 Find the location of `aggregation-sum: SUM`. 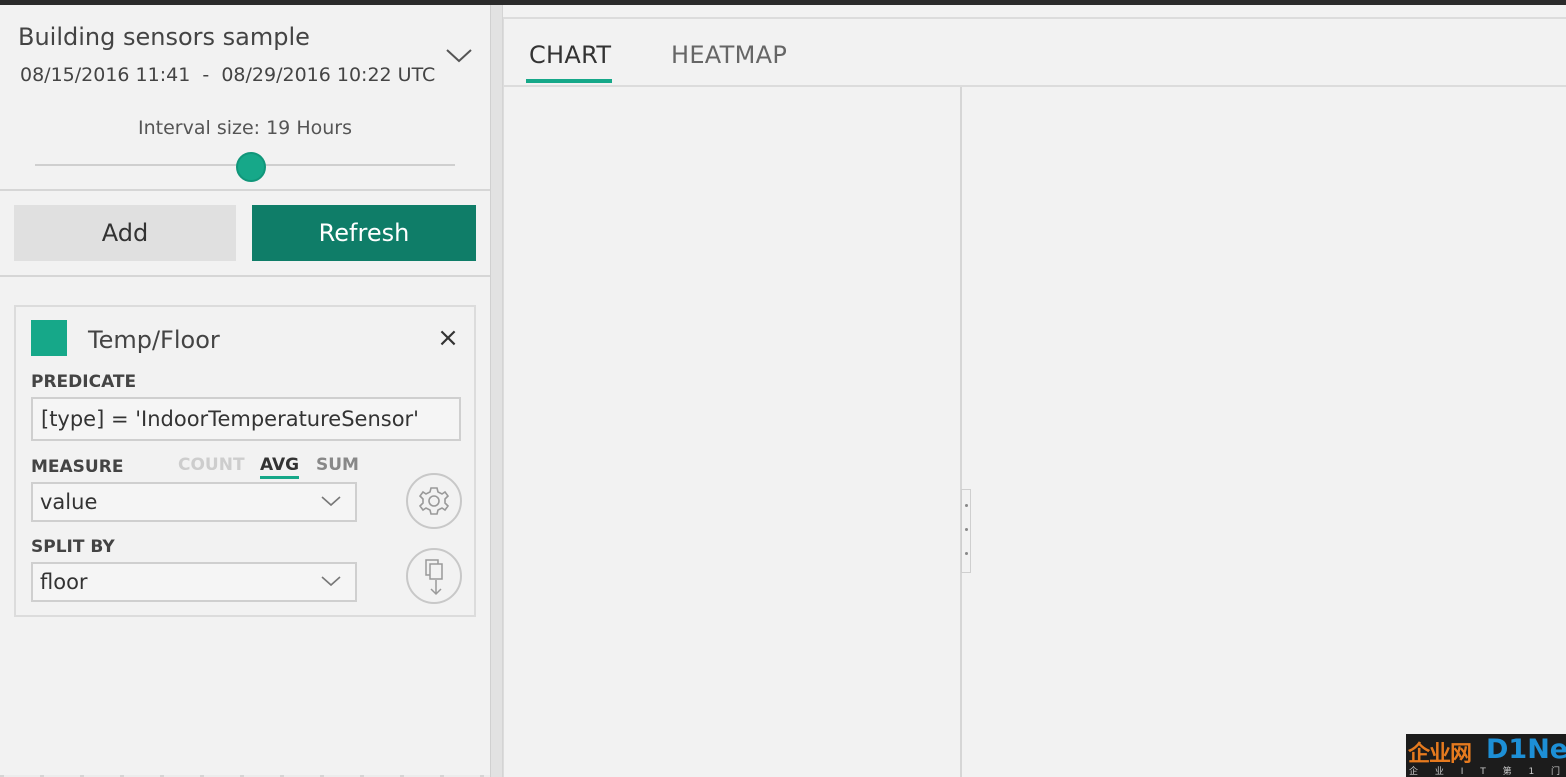

aggregation-sum: SUM is located at coordinates (337, 465).